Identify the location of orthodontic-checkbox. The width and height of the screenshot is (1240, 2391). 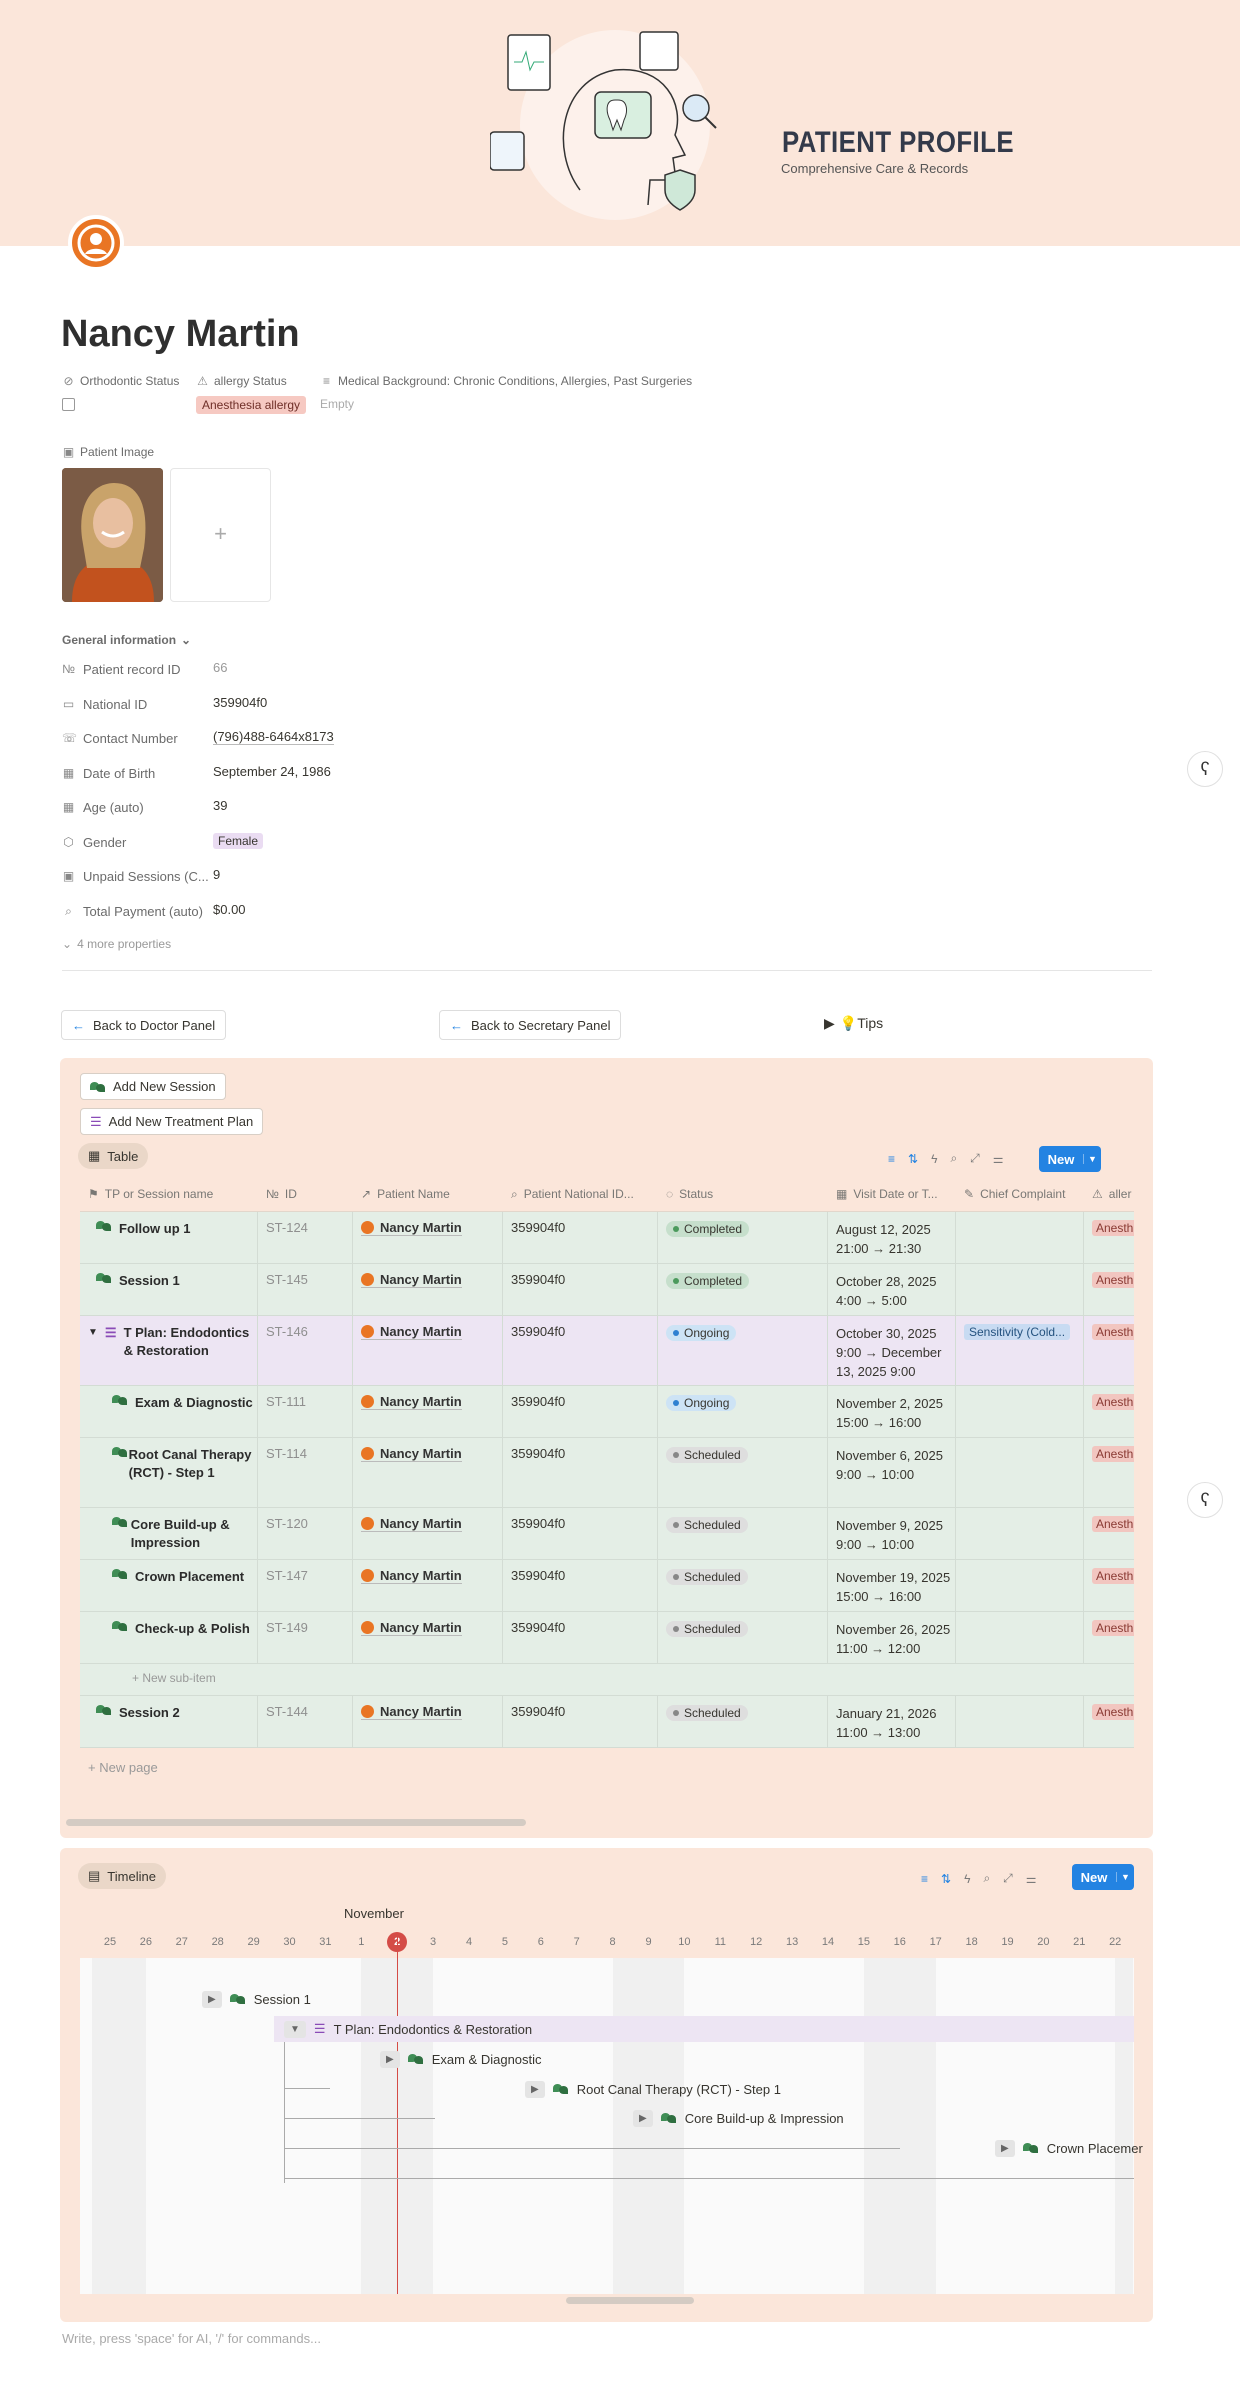
(68, 404).